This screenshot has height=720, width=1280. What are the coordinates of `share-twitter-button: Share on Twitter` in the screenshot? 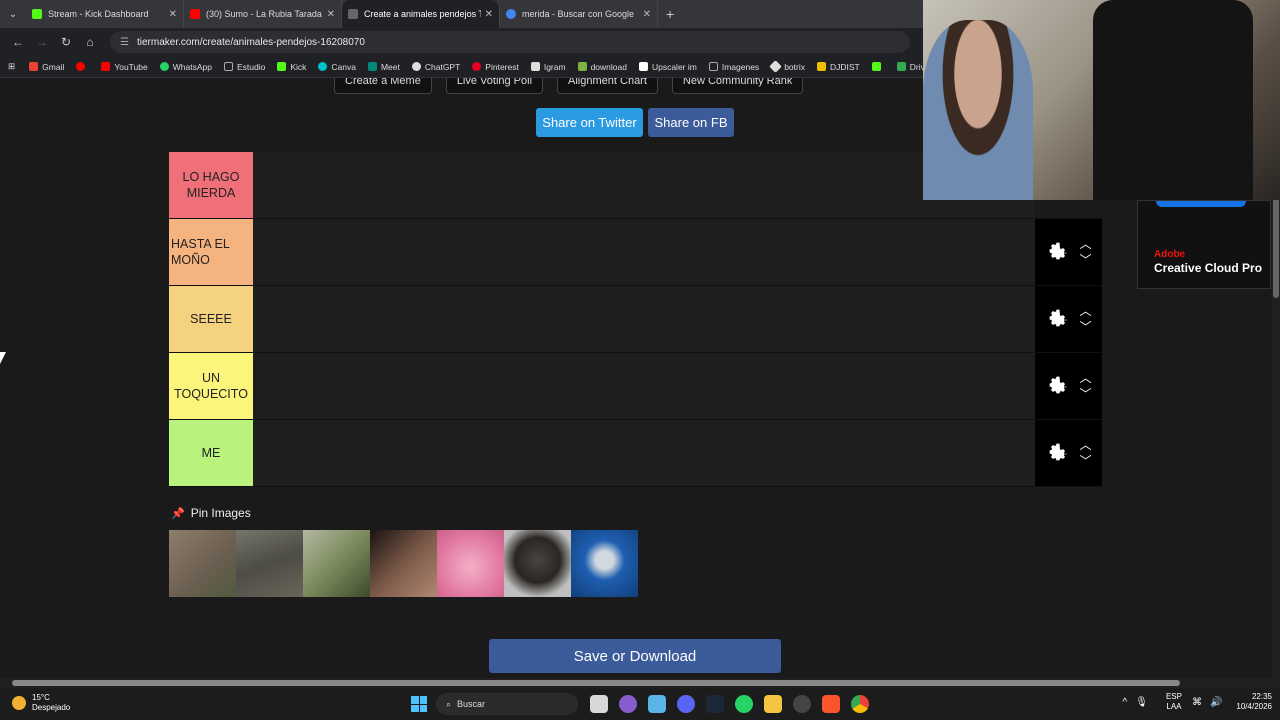 It's located at (589, 122).